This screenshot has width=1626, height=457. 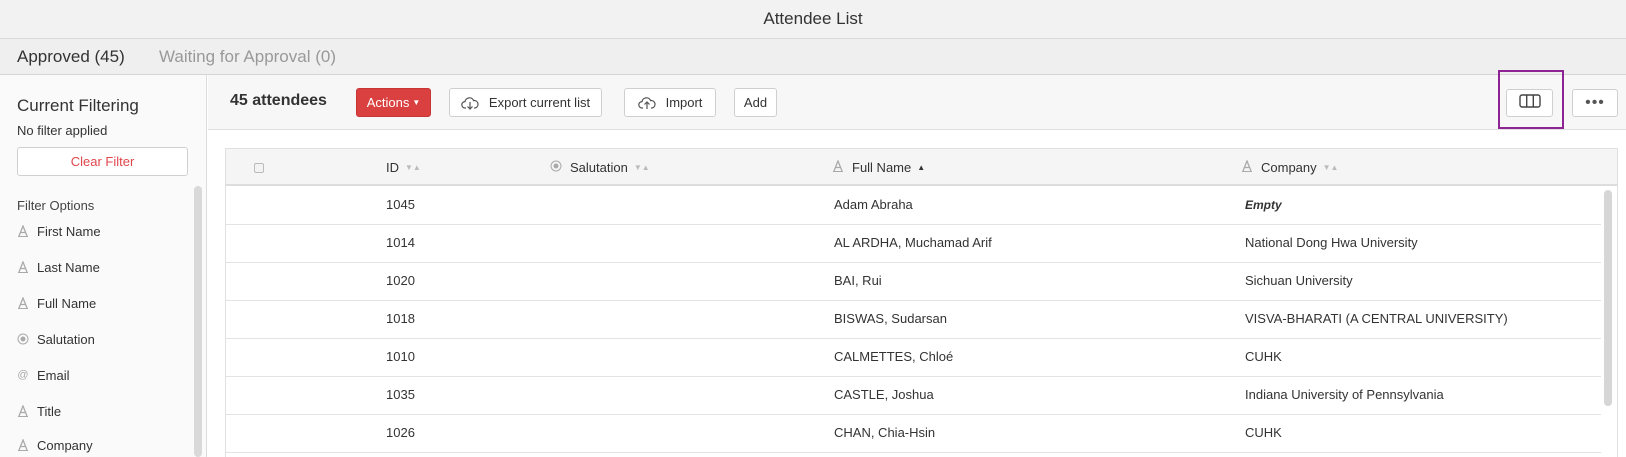 I want to click on column-label: ID, so click(x=392, y=167).